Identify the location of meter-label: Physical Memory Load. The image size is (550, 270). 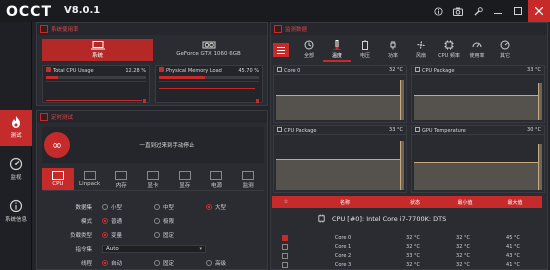
(194, 71).